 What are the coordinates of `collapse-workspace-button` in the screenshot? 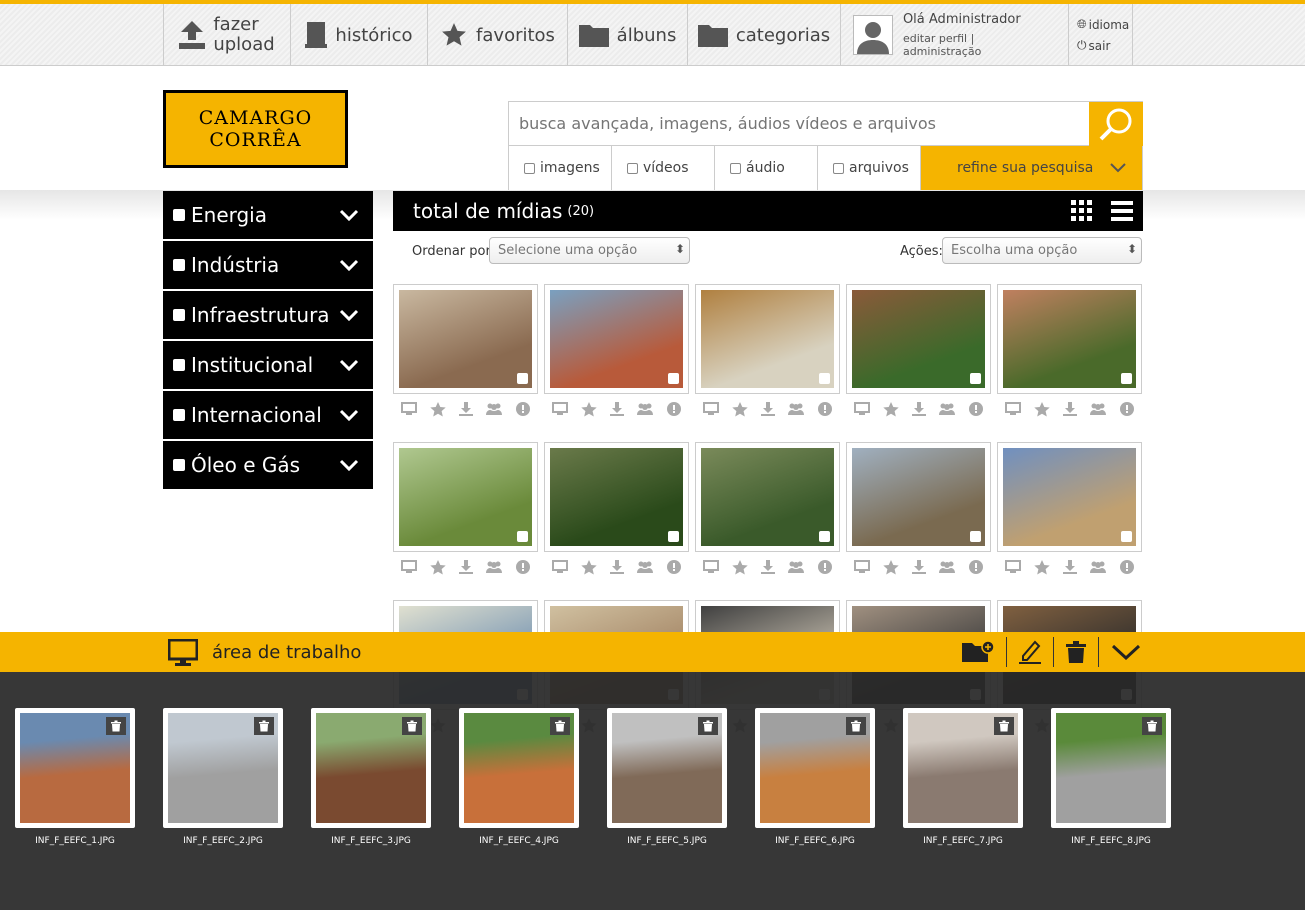 It's located at (1125, 652).